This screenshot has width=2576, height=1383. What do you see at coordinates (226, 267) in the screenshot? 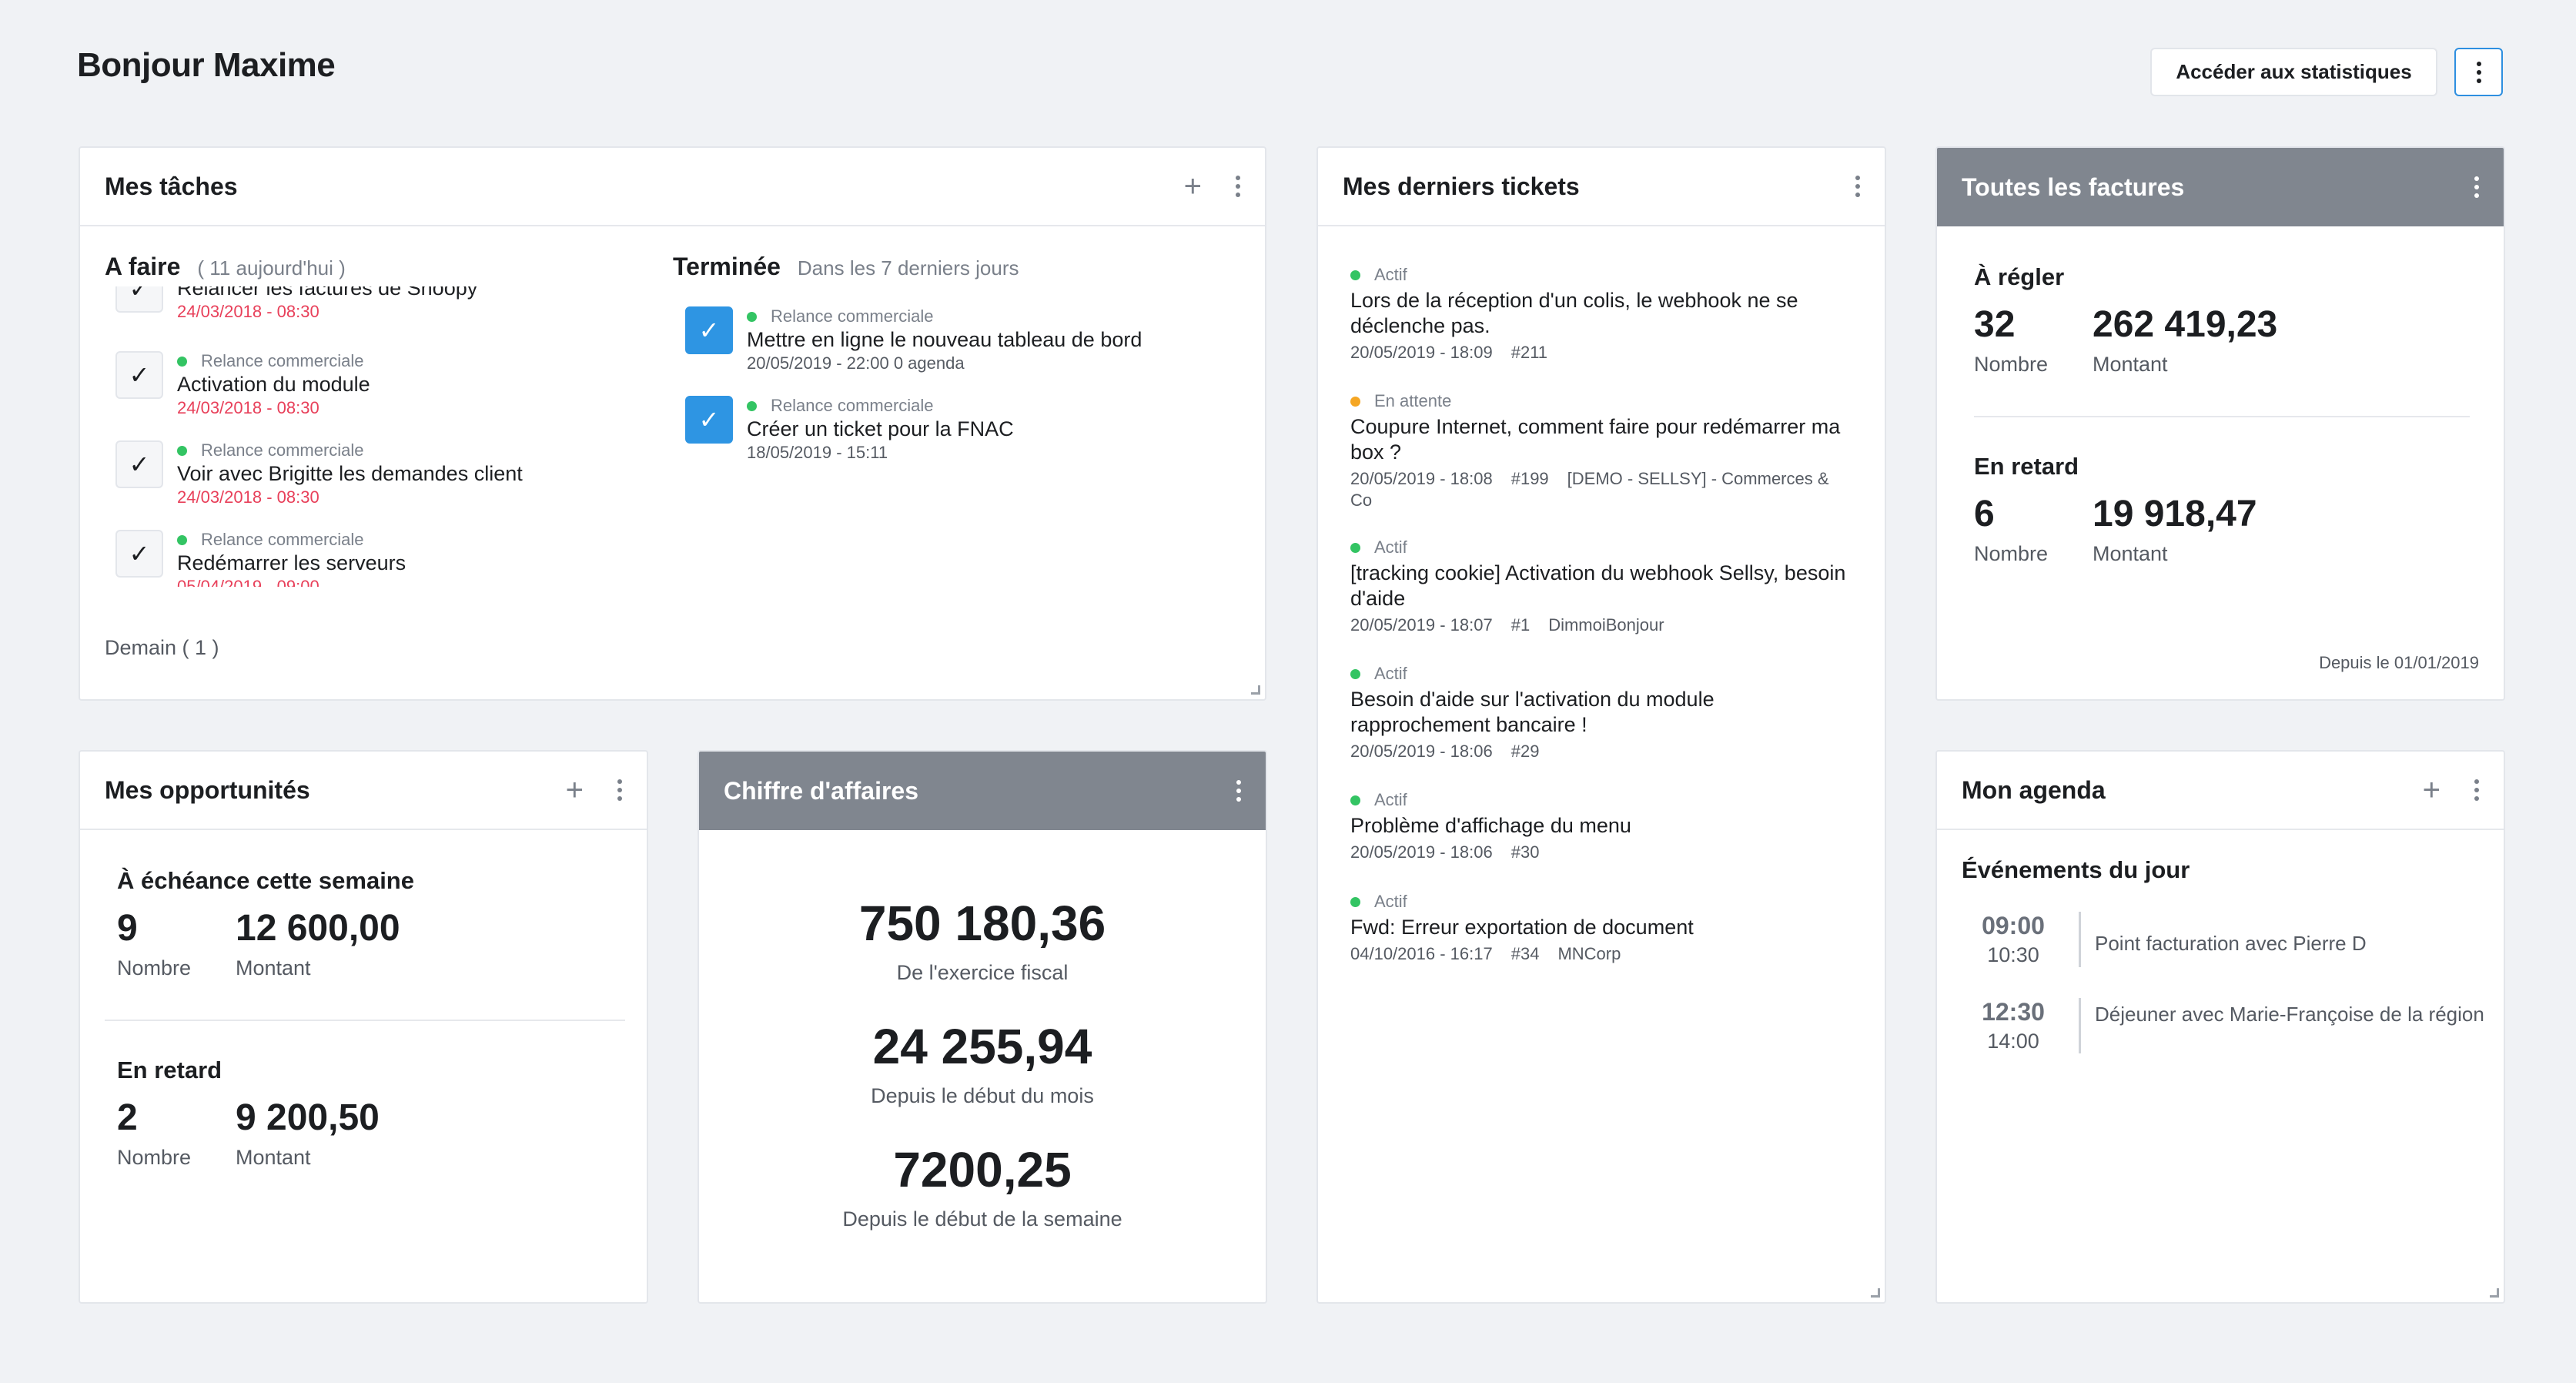
I see `todo-heading-row: A faire ( 11 aujourd'hui )` at bounding box center [226, 267].